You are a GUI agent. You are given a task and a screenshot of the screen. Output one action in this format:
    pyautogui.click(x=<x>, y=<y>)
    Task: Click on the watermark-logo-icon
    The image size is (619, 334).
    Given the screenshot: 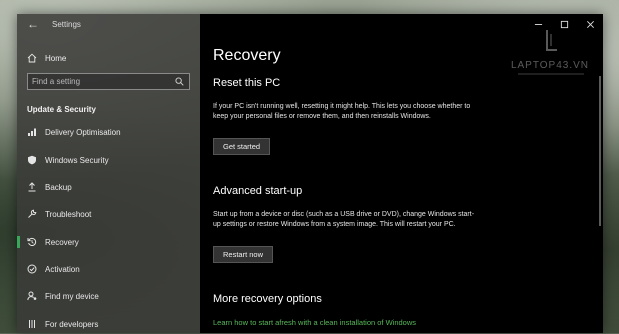 What is the action you would take?
    pyautogui.click(x=551, y=40)
    